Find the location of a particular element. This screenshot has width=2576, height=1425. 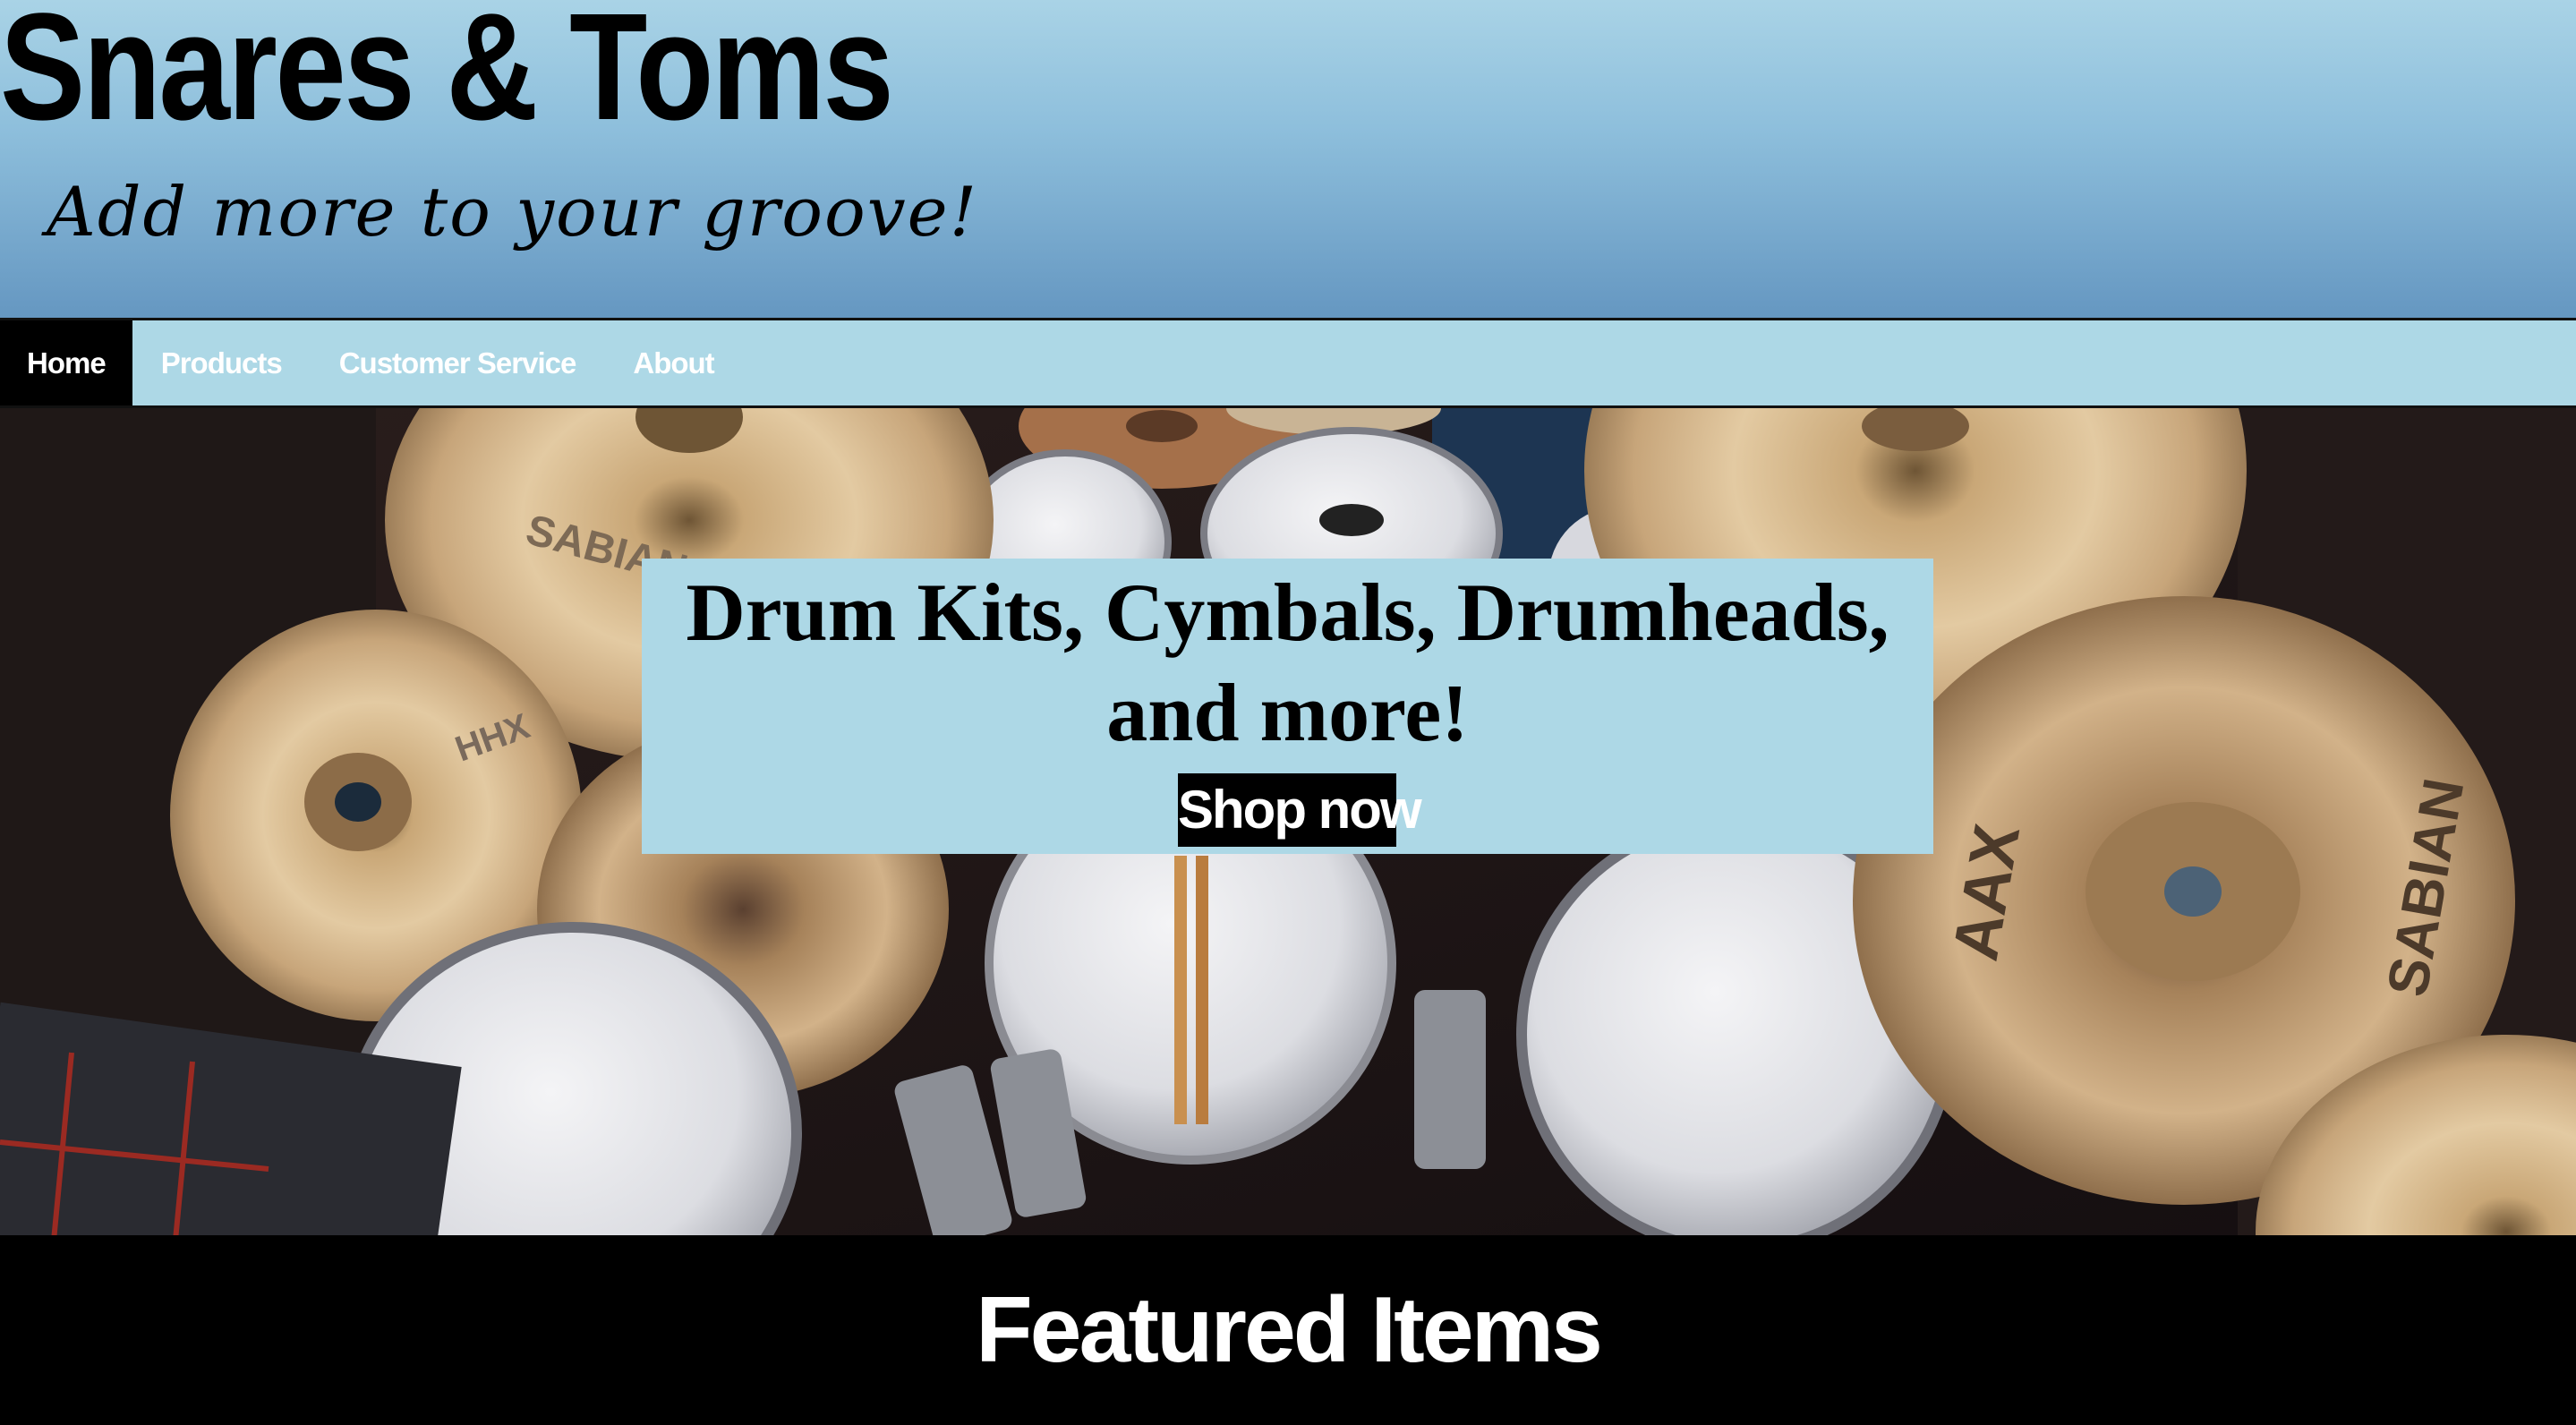

hero-headline-line-2: and more! is located at coordinates (1287, 712).